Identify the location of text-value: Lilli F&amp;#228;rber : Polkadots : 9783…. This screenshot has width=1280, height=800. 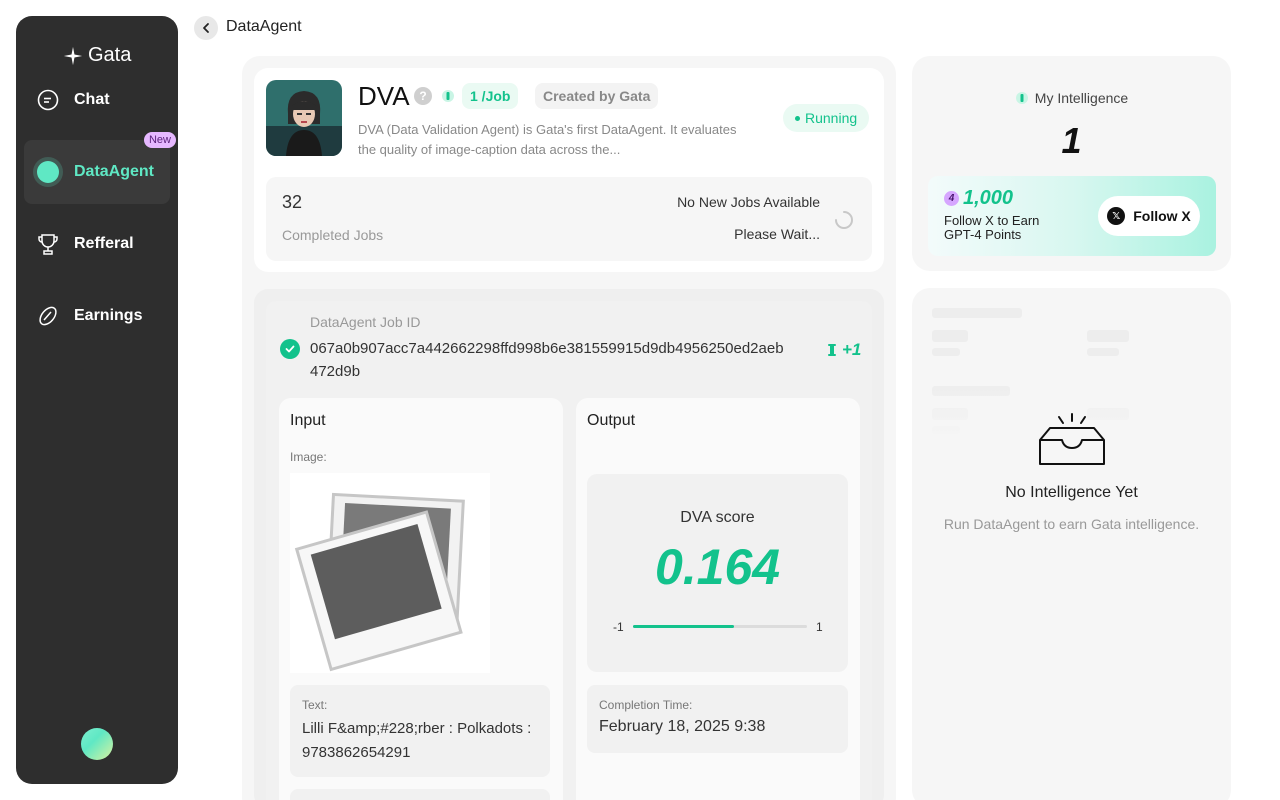
(417, 740).